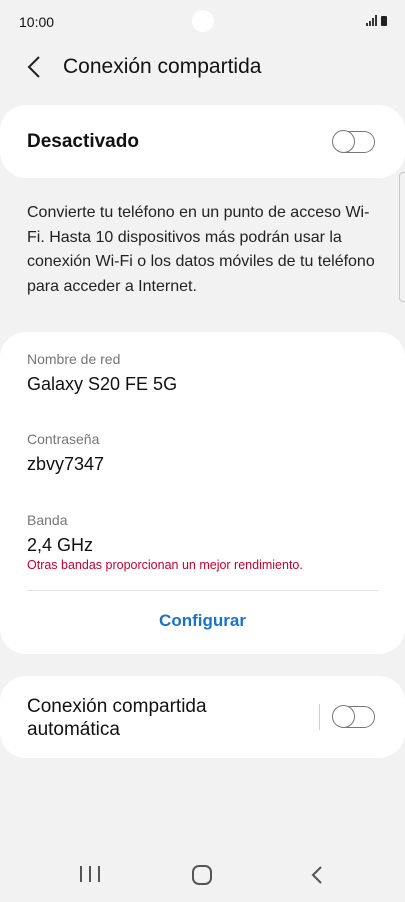 The image size is (405, 902). What do you see at coordinates (318, 875) in the screenshot?
I see `back-icon` at bounding box center [318, 875].